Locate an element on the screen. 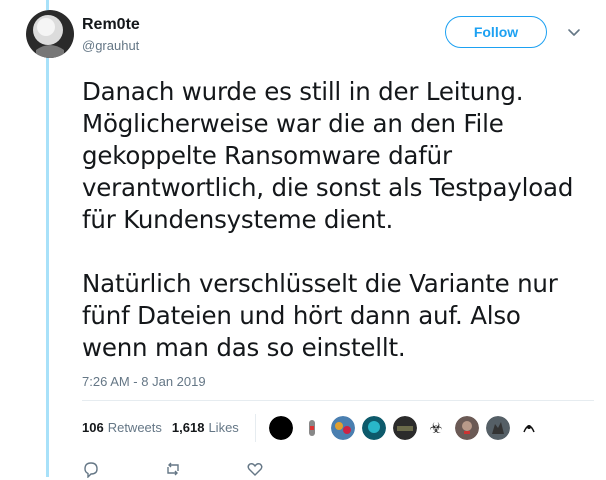 The width and height of the screenshot is (606, 480). retweets-stat: 106 Retweets is located at coordinates (122, 427).